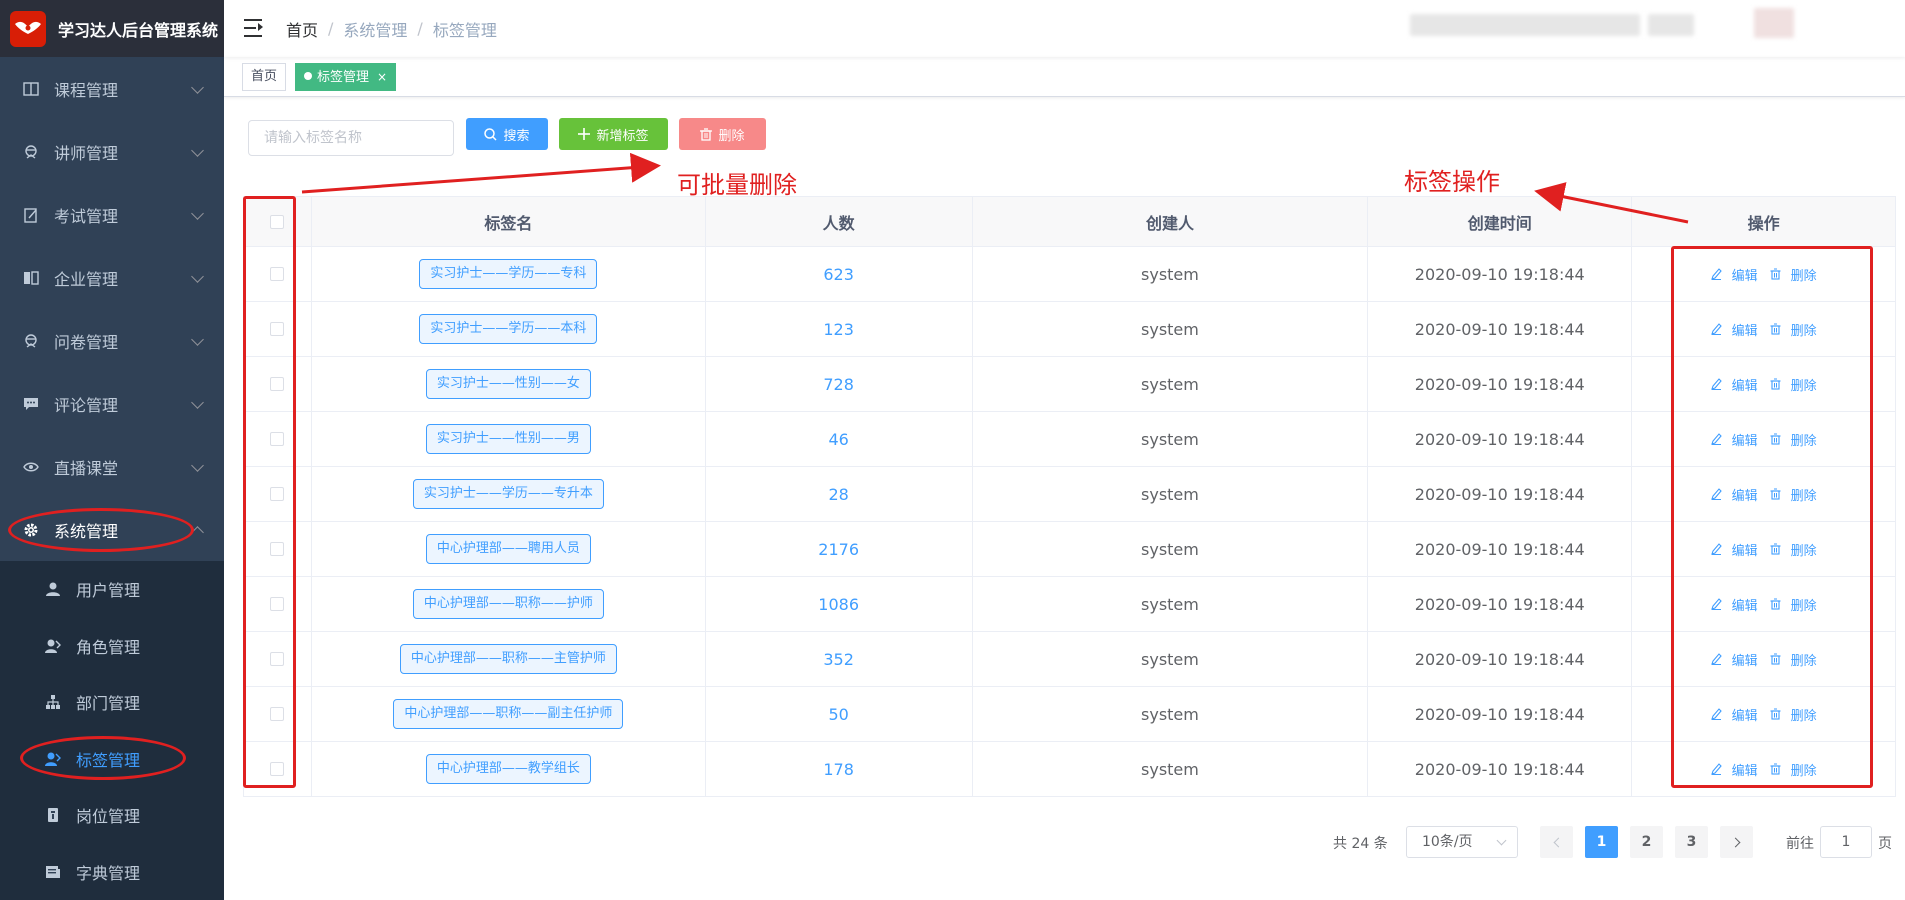 This screenshot has width=1905, height=900. What do you see at coordinates (302, 29) in the screenshot?
I see `breadcrumb-home: 首页` at bounding box center [302, 29].